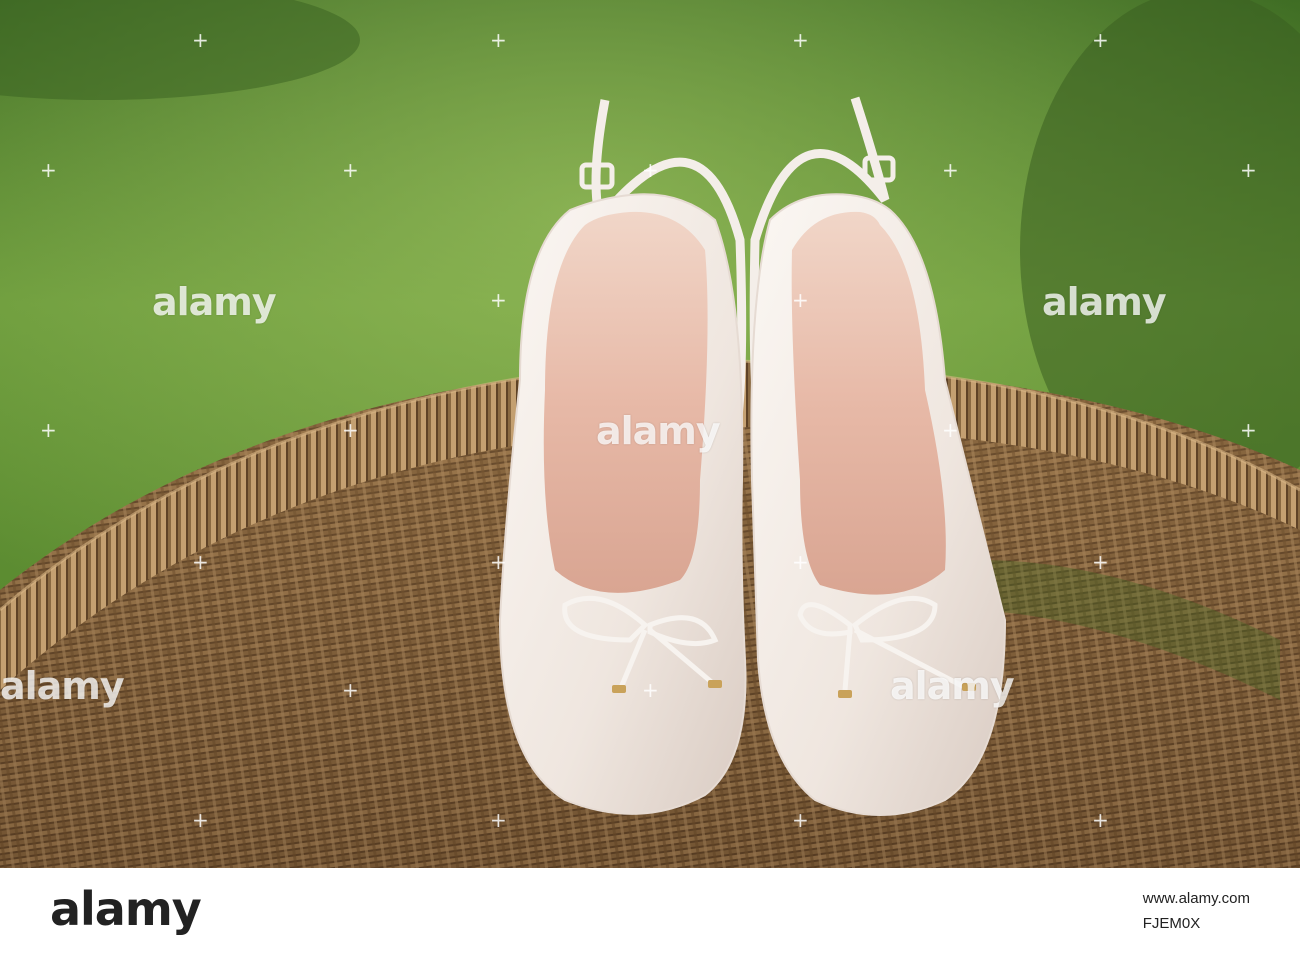  I want to click on footer-bar: alamy www.alamy.com FJEM0X, so click(650, 912).